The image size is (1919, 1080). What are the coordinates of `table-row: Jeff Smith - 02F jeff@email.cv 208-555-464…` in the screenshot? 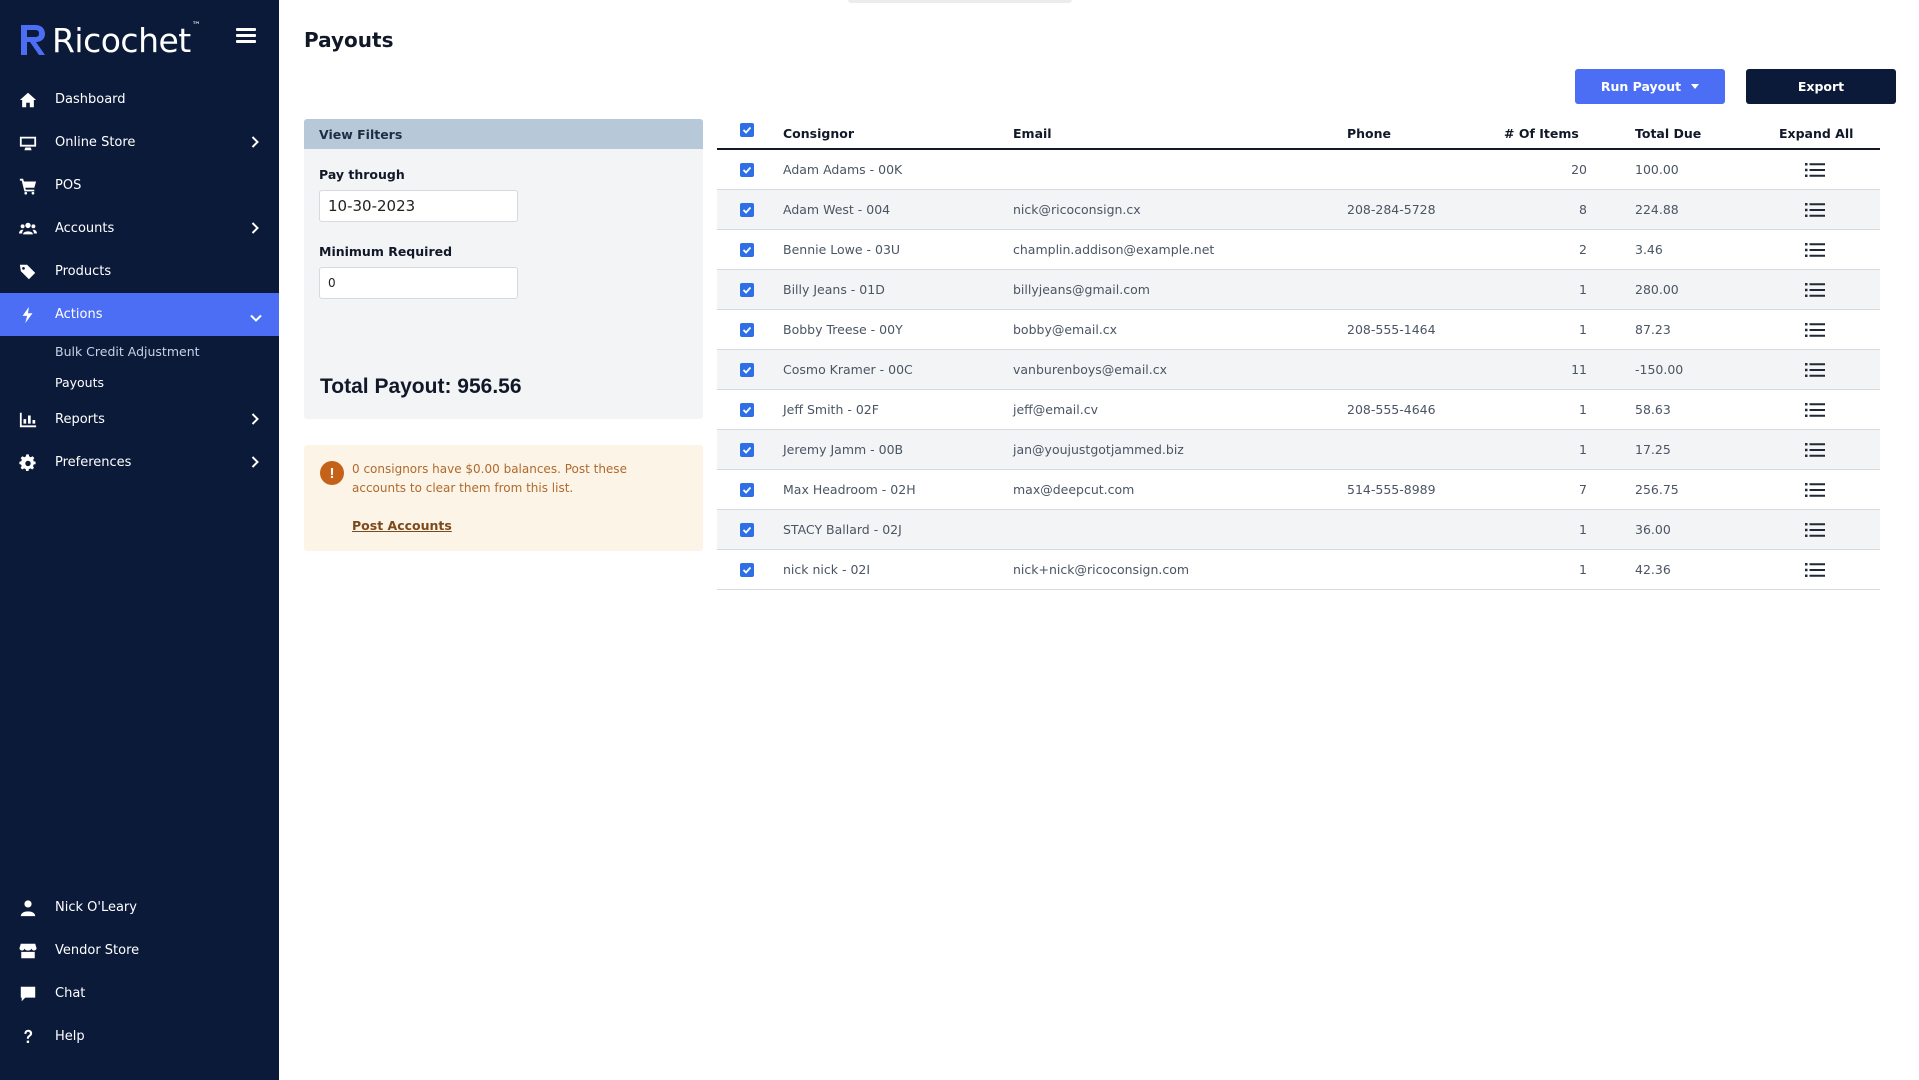 It's located at (1298, 410).